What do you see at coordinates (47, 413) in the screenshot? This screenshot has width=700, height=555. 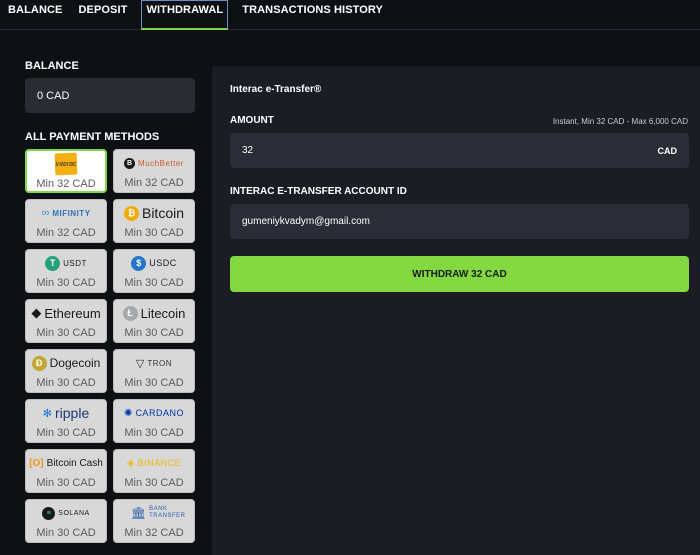 I see `ripple-icon: ✻` at bounding box center [47, 413].